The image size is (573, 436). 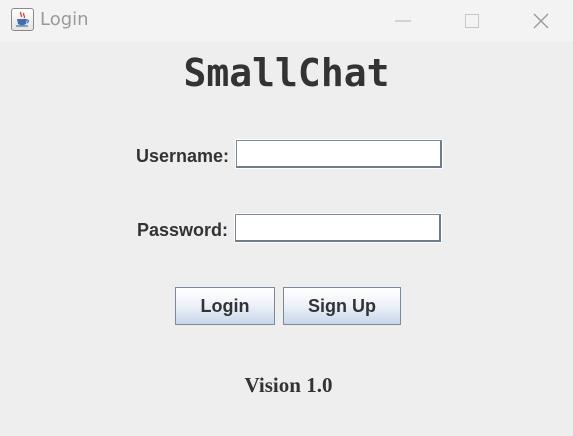 What do you see at coordinates (403, 21) in the screenshot?
I see `minimize-button` at bounding box center [403, 21].